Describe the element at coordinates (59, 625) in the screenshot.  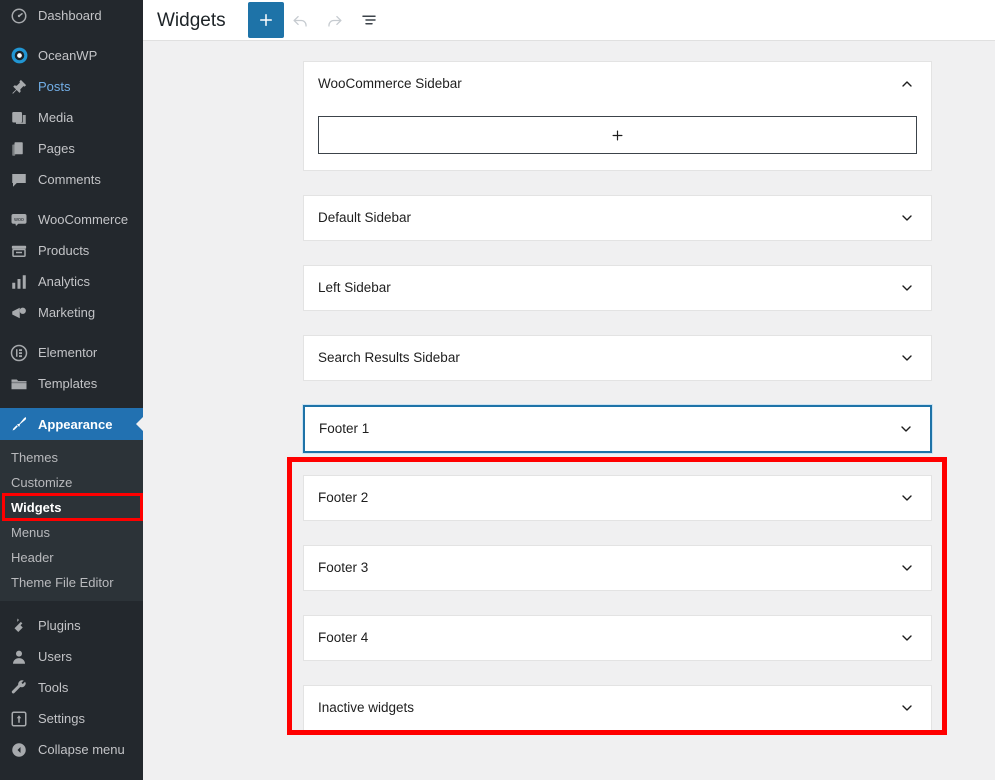
I see `sidebar-item-label: Plugins` at that location.